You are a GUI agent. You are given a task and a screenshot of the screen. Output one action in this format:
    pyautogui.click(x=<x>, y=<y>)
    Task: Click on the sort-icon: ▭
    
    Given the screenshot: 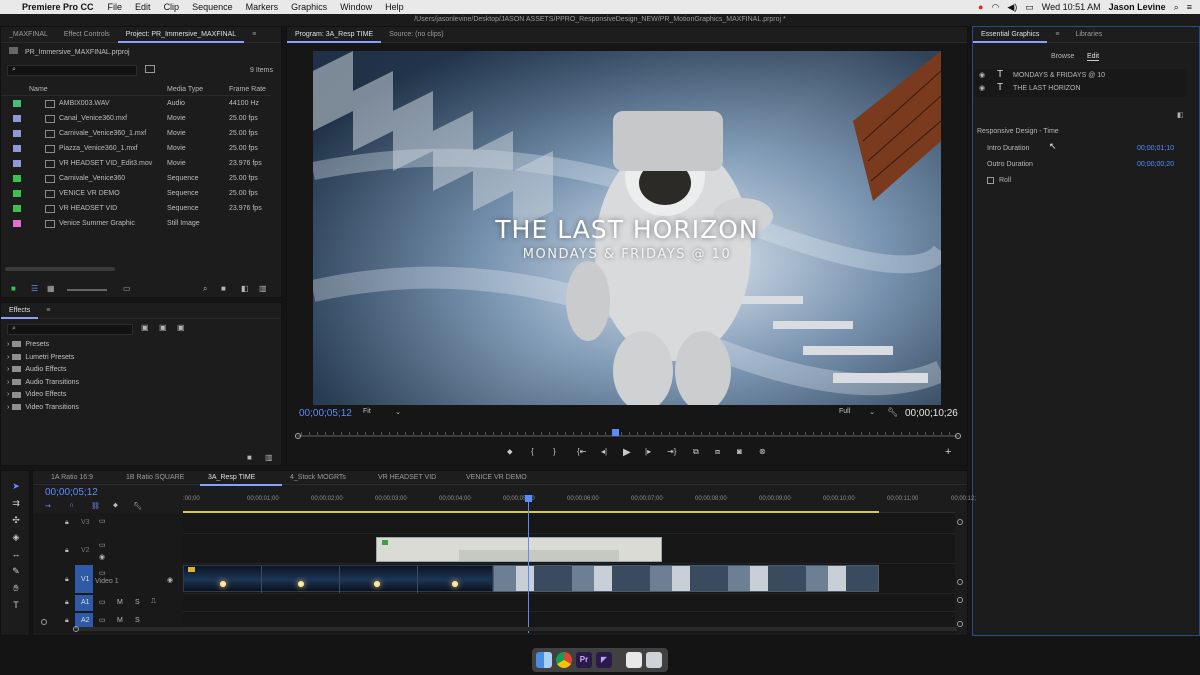 What is the action you would take?
    pyautogui.click(x=127, y=288)
    